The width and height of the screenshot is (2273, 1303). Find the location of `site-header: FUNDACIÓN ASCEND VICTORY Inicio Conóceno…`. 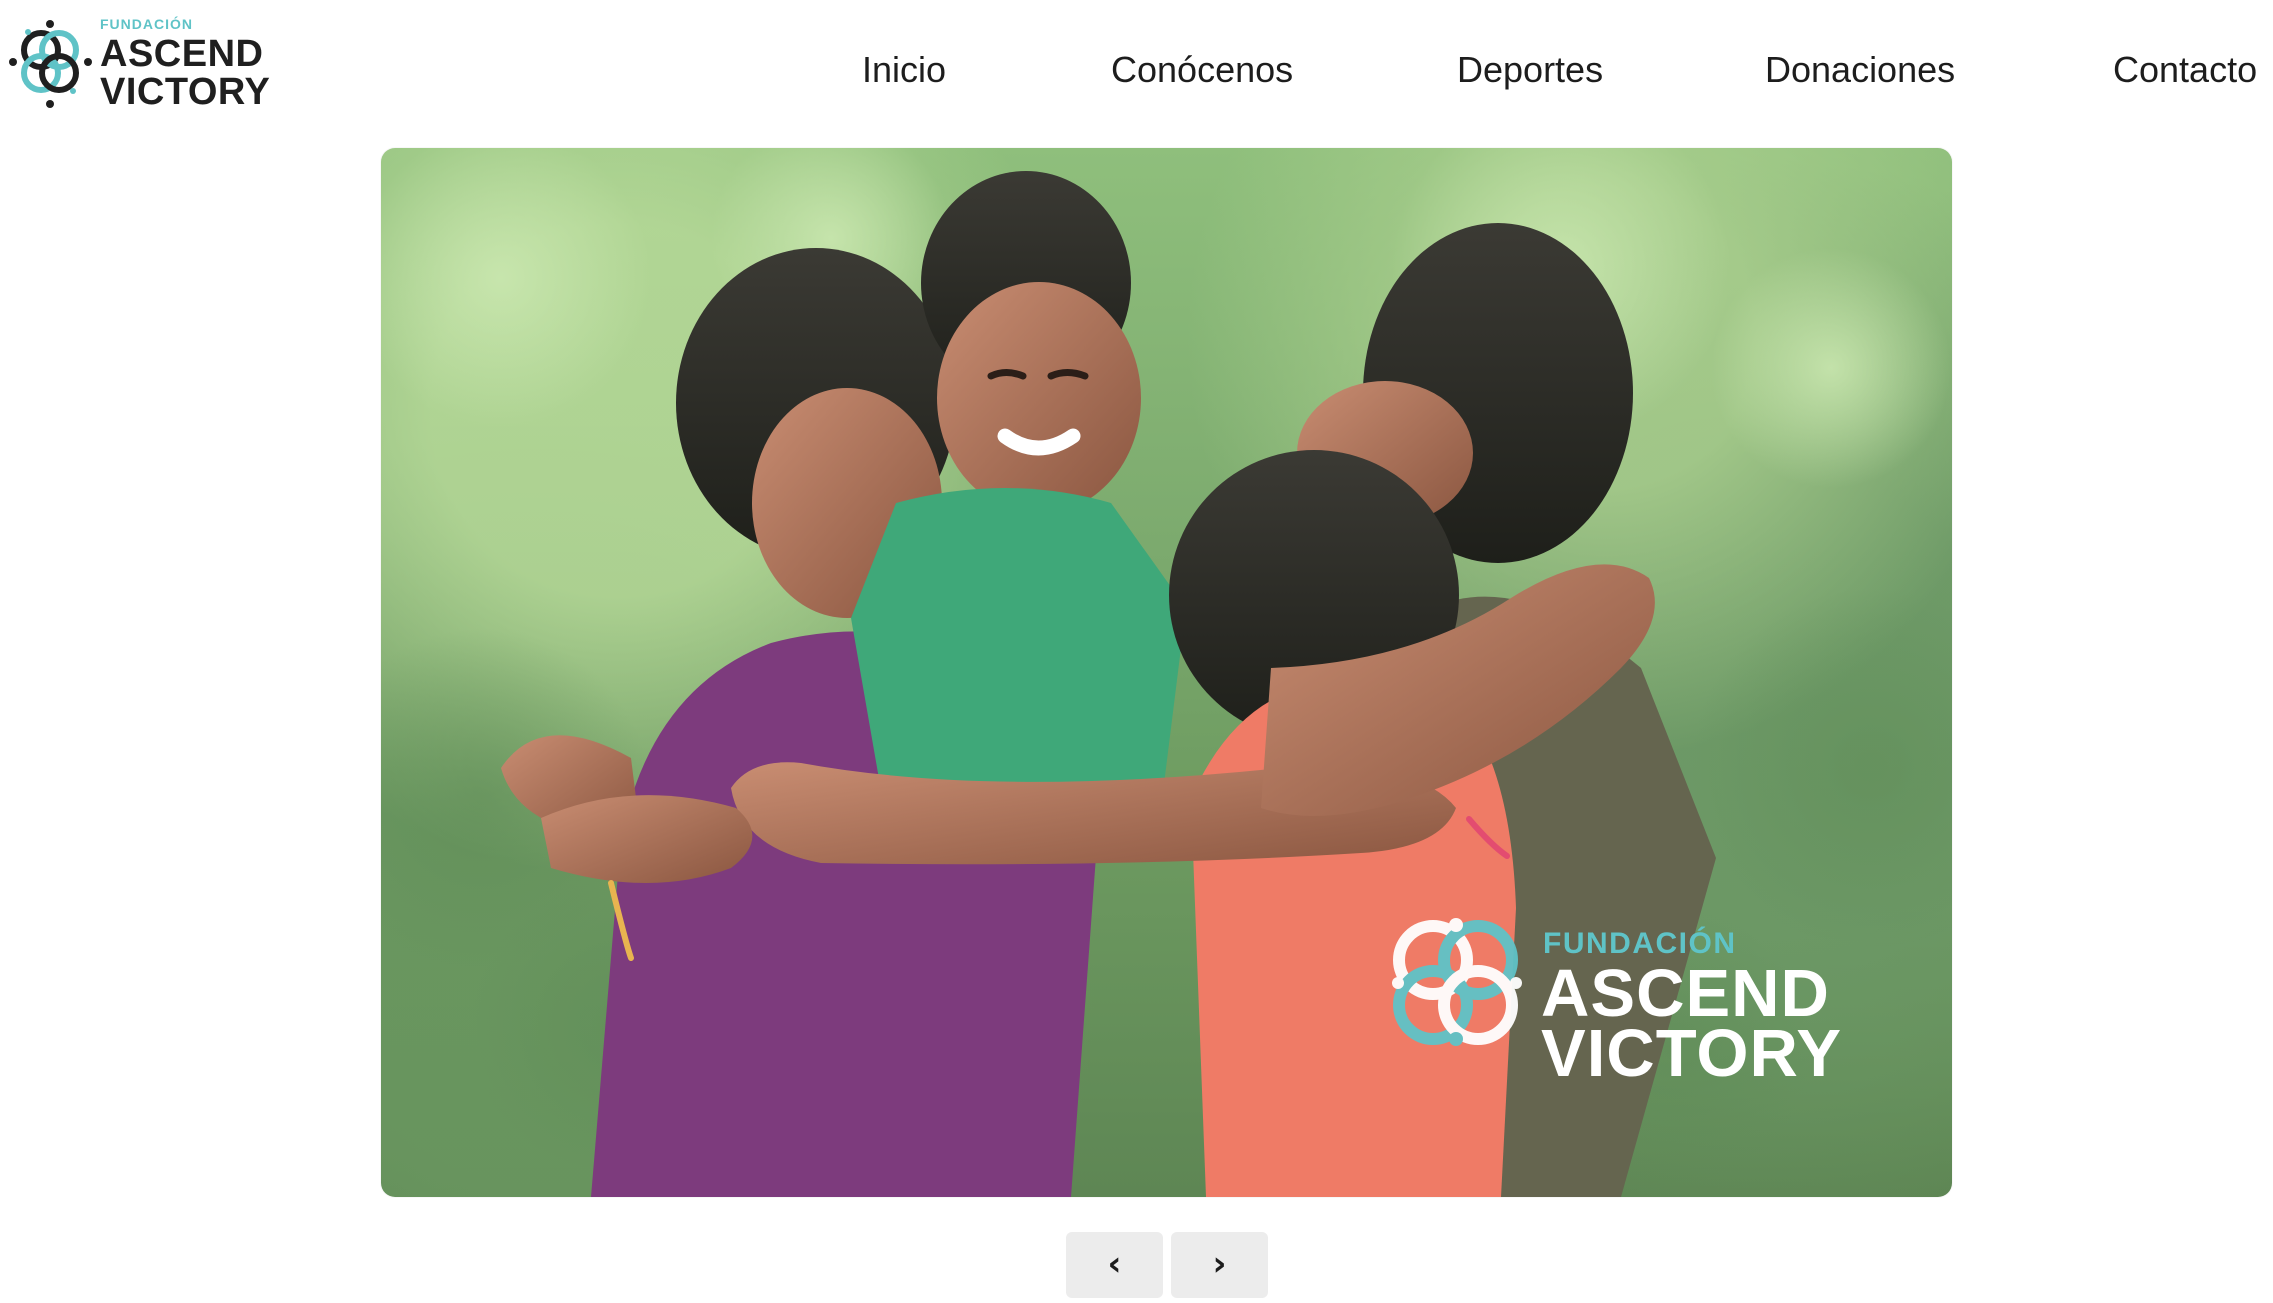

site-header: FUNDACIÓN ASCEND VICTORY Inicio Conóceno… is located at coordinates (1136, 70).